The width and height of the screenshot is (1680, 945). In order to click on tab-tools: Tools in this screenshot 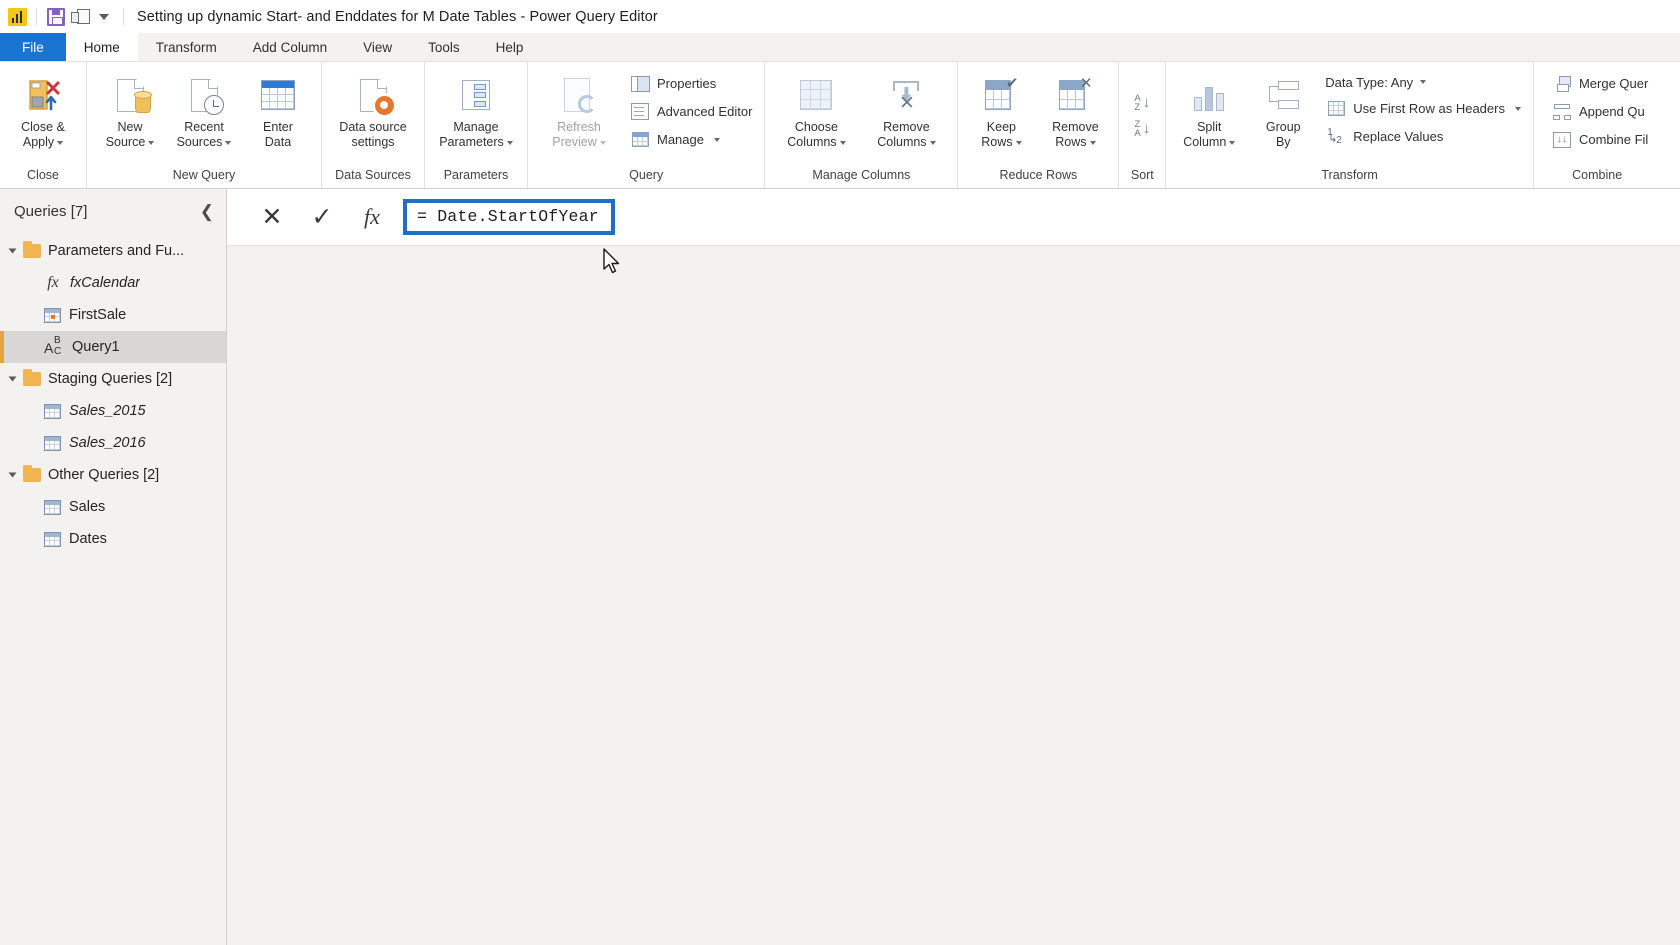, I will do `click(444, 47)`.